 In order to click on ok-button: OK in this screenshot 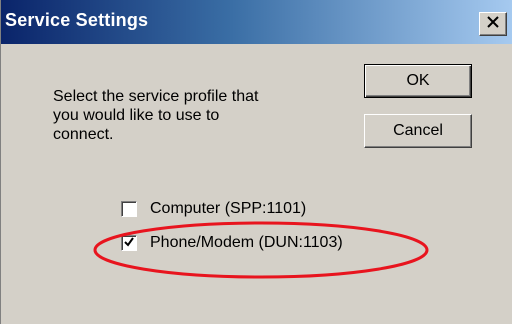, I will do `click(418, 81)`.